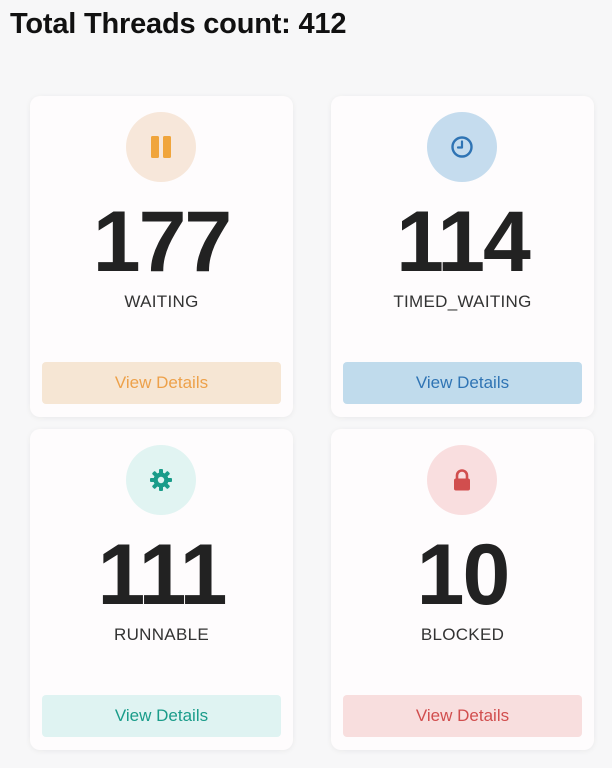 The height and width of the screenshot is (768, 612). What do you see at coordinates (161, 716) in the screenshot?
I see `runnable-view-details-button: View Details` at bounding box center [161, 716].